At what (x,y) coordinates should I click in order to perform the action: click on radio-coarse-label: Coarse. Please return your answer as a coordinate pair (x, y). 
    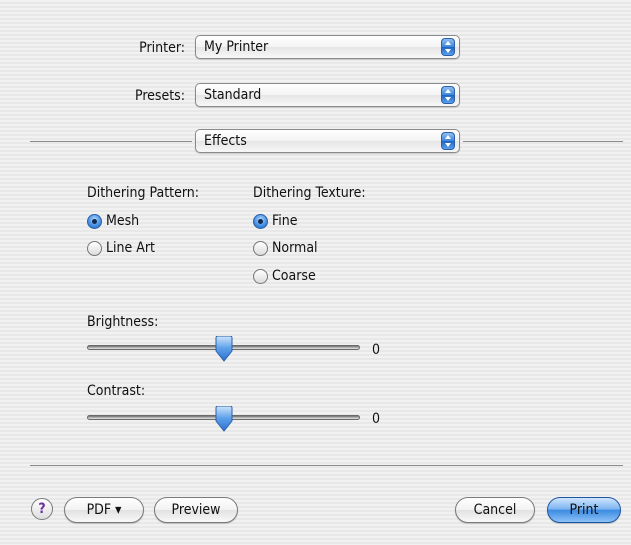
    Looking at the image, I should click on (294, 276).